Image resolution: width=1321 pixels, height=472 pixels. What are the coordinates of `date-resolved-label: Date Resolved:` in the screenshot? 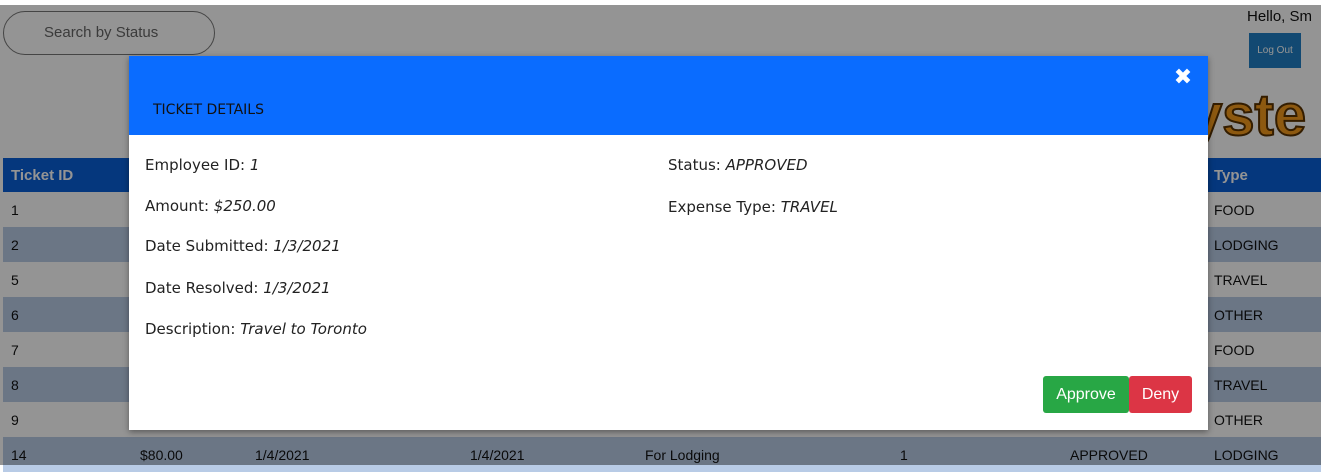 It's located at (204, 288).